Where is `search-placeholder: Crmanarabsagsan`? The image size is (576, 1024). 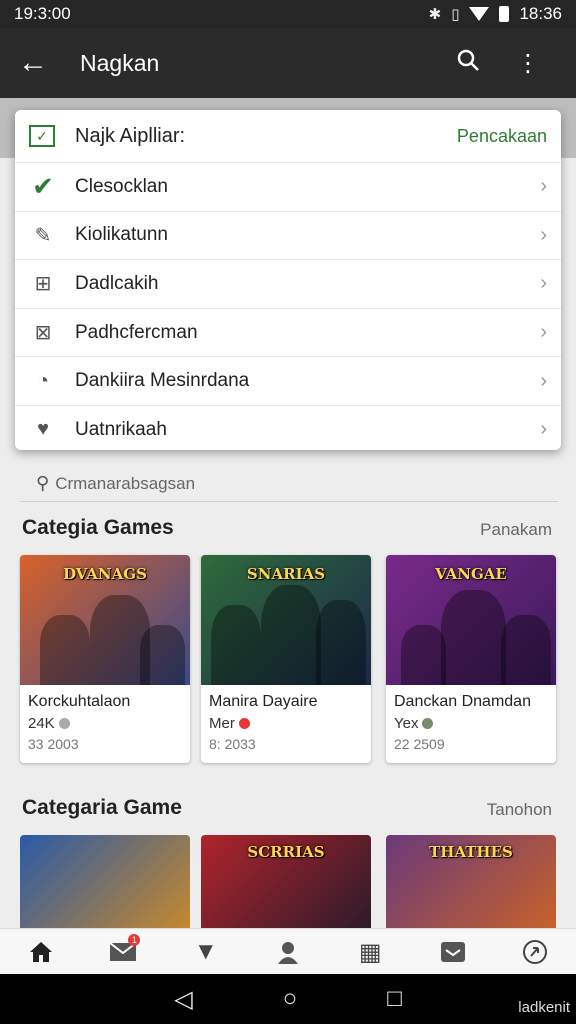 search-placeholder: Crmanarabsagsan is located at coordinates (125, 483).